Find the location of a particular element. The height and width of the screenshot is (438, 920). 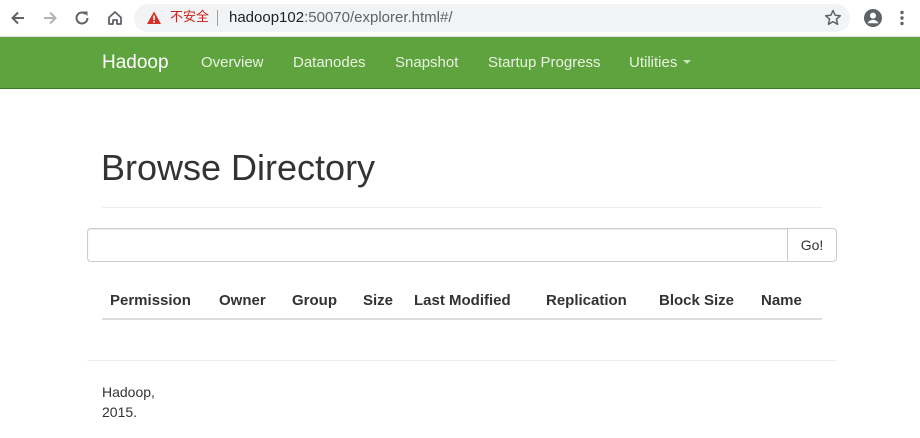

url-path: :50070/explorer.html#/ is located at coordinates (378, 17).